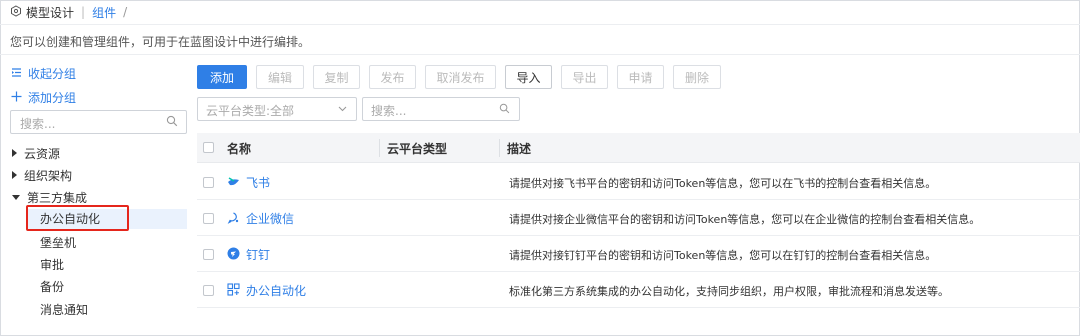  I want to click on component-name-link: 企业微信, so click(260, 218).